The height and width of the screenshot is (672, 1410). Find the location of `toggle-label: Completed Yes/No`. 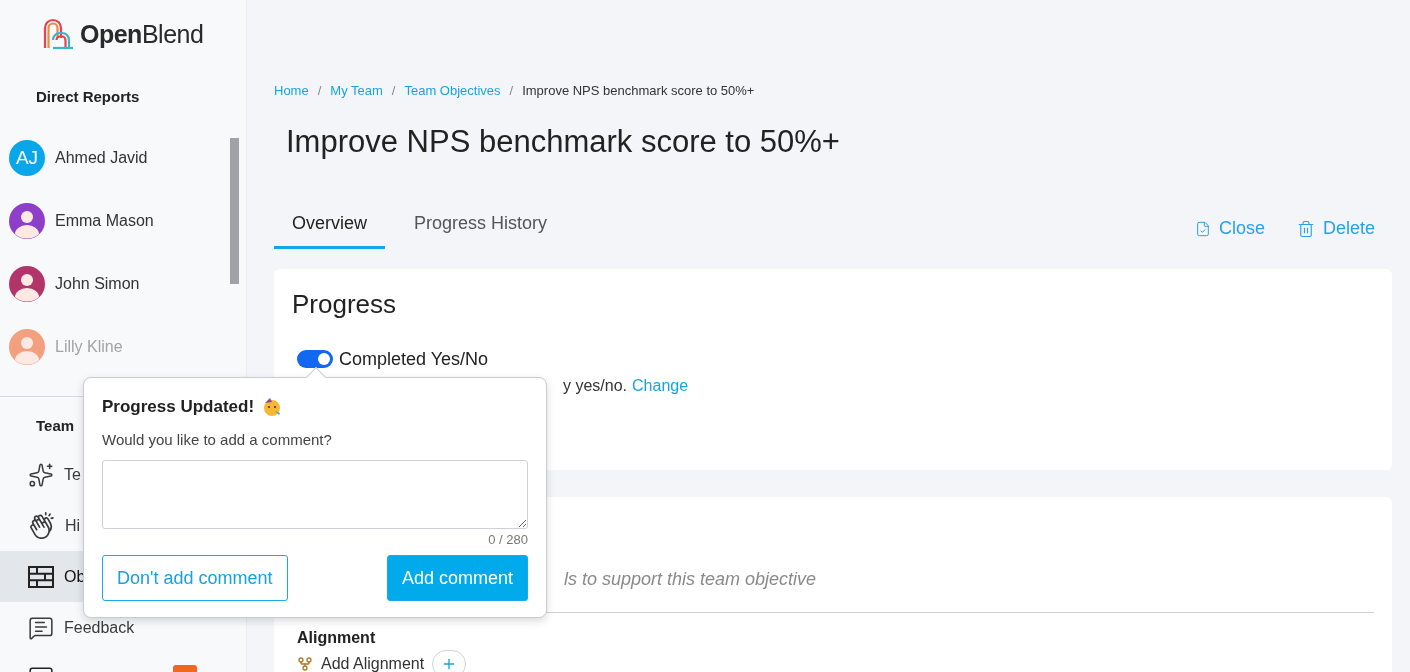

toggle-label: Completed Yes/No is located at coordinates (414, 359).